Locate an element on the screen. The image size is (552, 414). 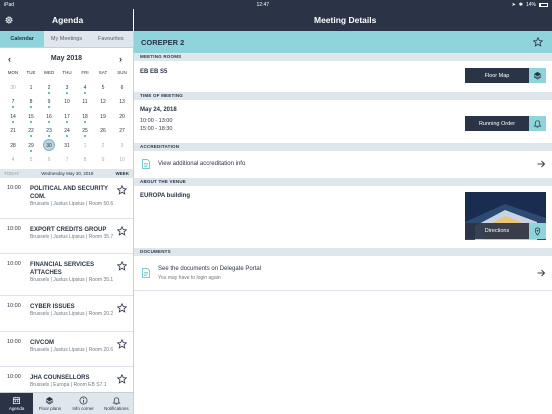
calendar-day: 13 is located at coordinates (122, 102).